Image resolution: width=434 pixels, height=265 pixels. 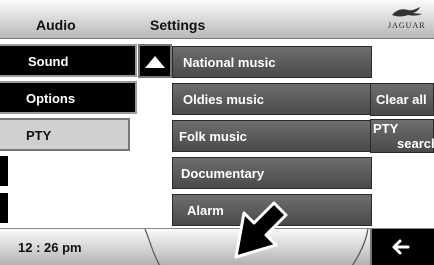 I want to click on back-button, so click(x=402, y=247).